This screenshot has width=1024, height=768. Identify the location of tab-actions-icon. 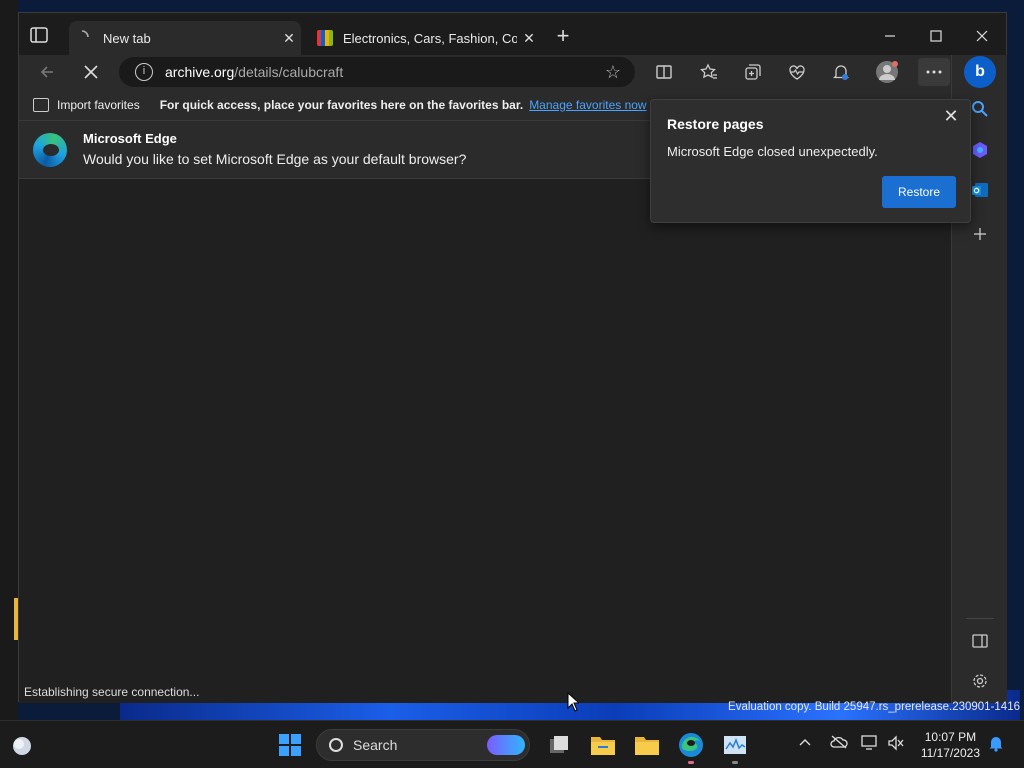
(39, 35).